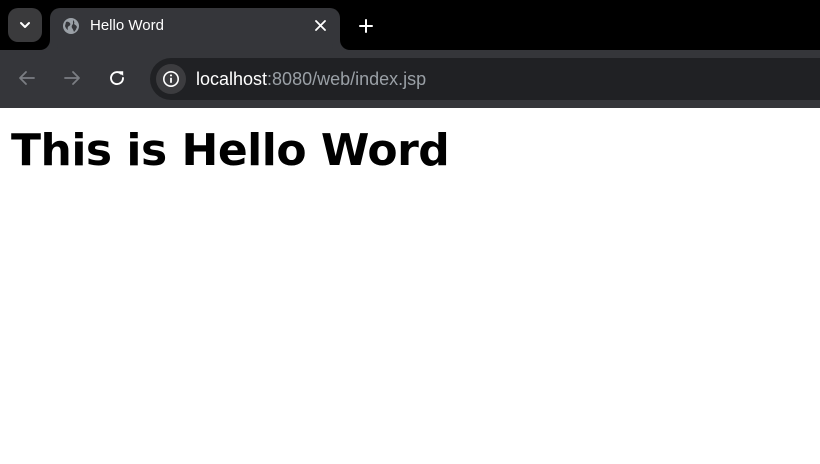  I want to click on url-path: :8080/web/index.jsp, so click(347, 79).